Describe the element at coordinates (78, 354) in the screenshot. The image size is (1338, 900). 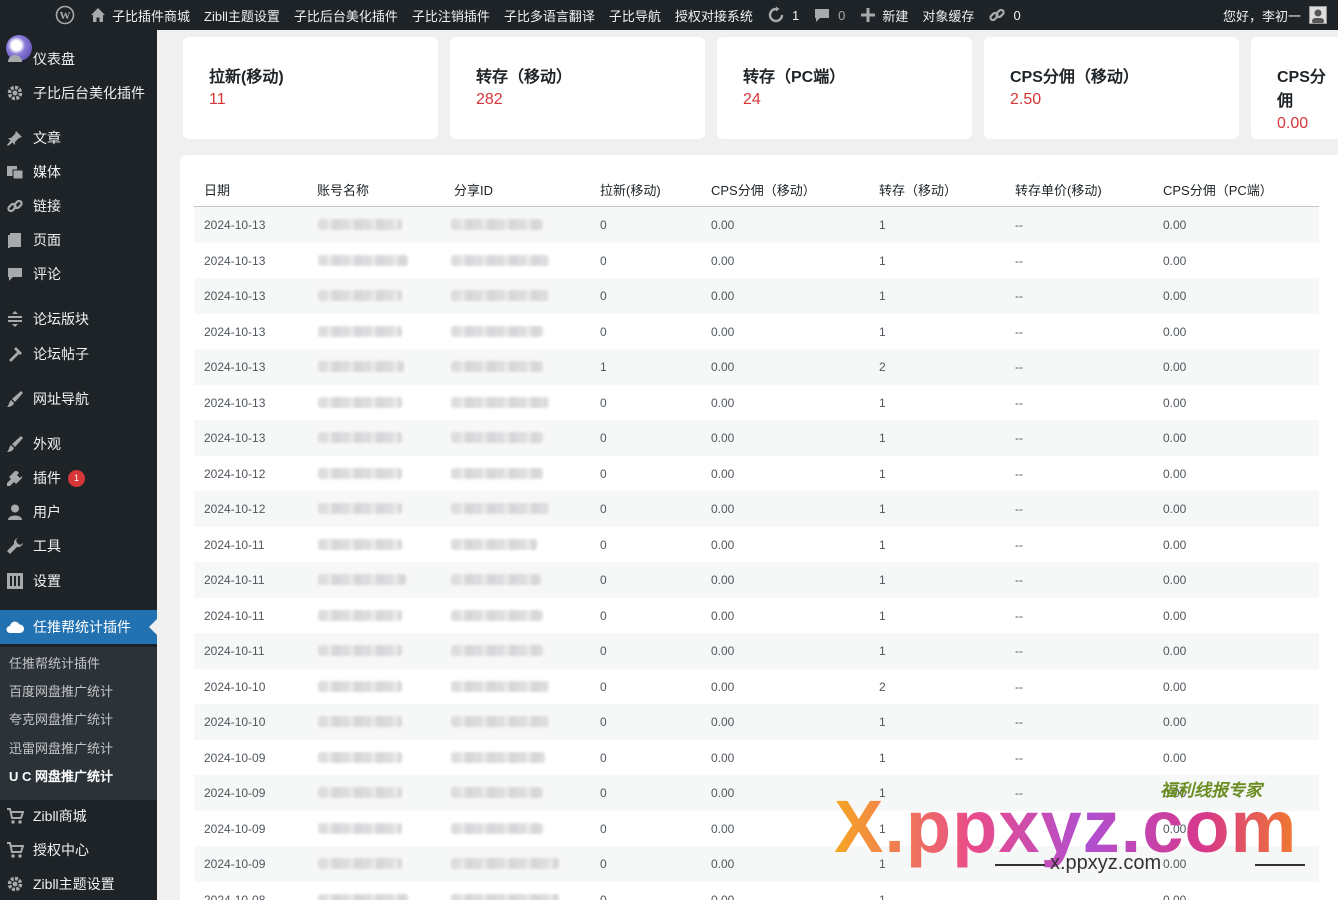
I see `sidebar-item-forum-posts: 论坛帖子` at that location.